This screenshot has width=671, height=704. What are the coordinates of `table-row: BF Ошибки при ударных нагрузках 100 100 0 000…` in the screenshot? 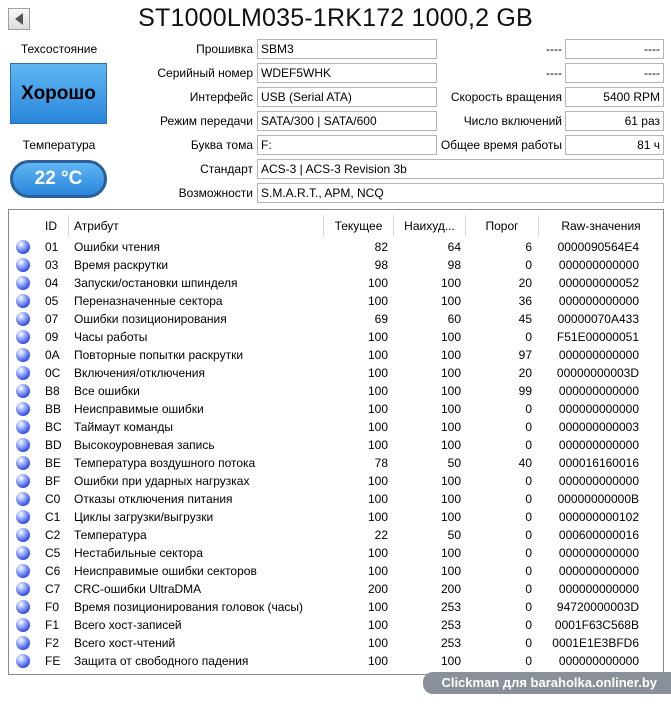 It's located at (336, 481).